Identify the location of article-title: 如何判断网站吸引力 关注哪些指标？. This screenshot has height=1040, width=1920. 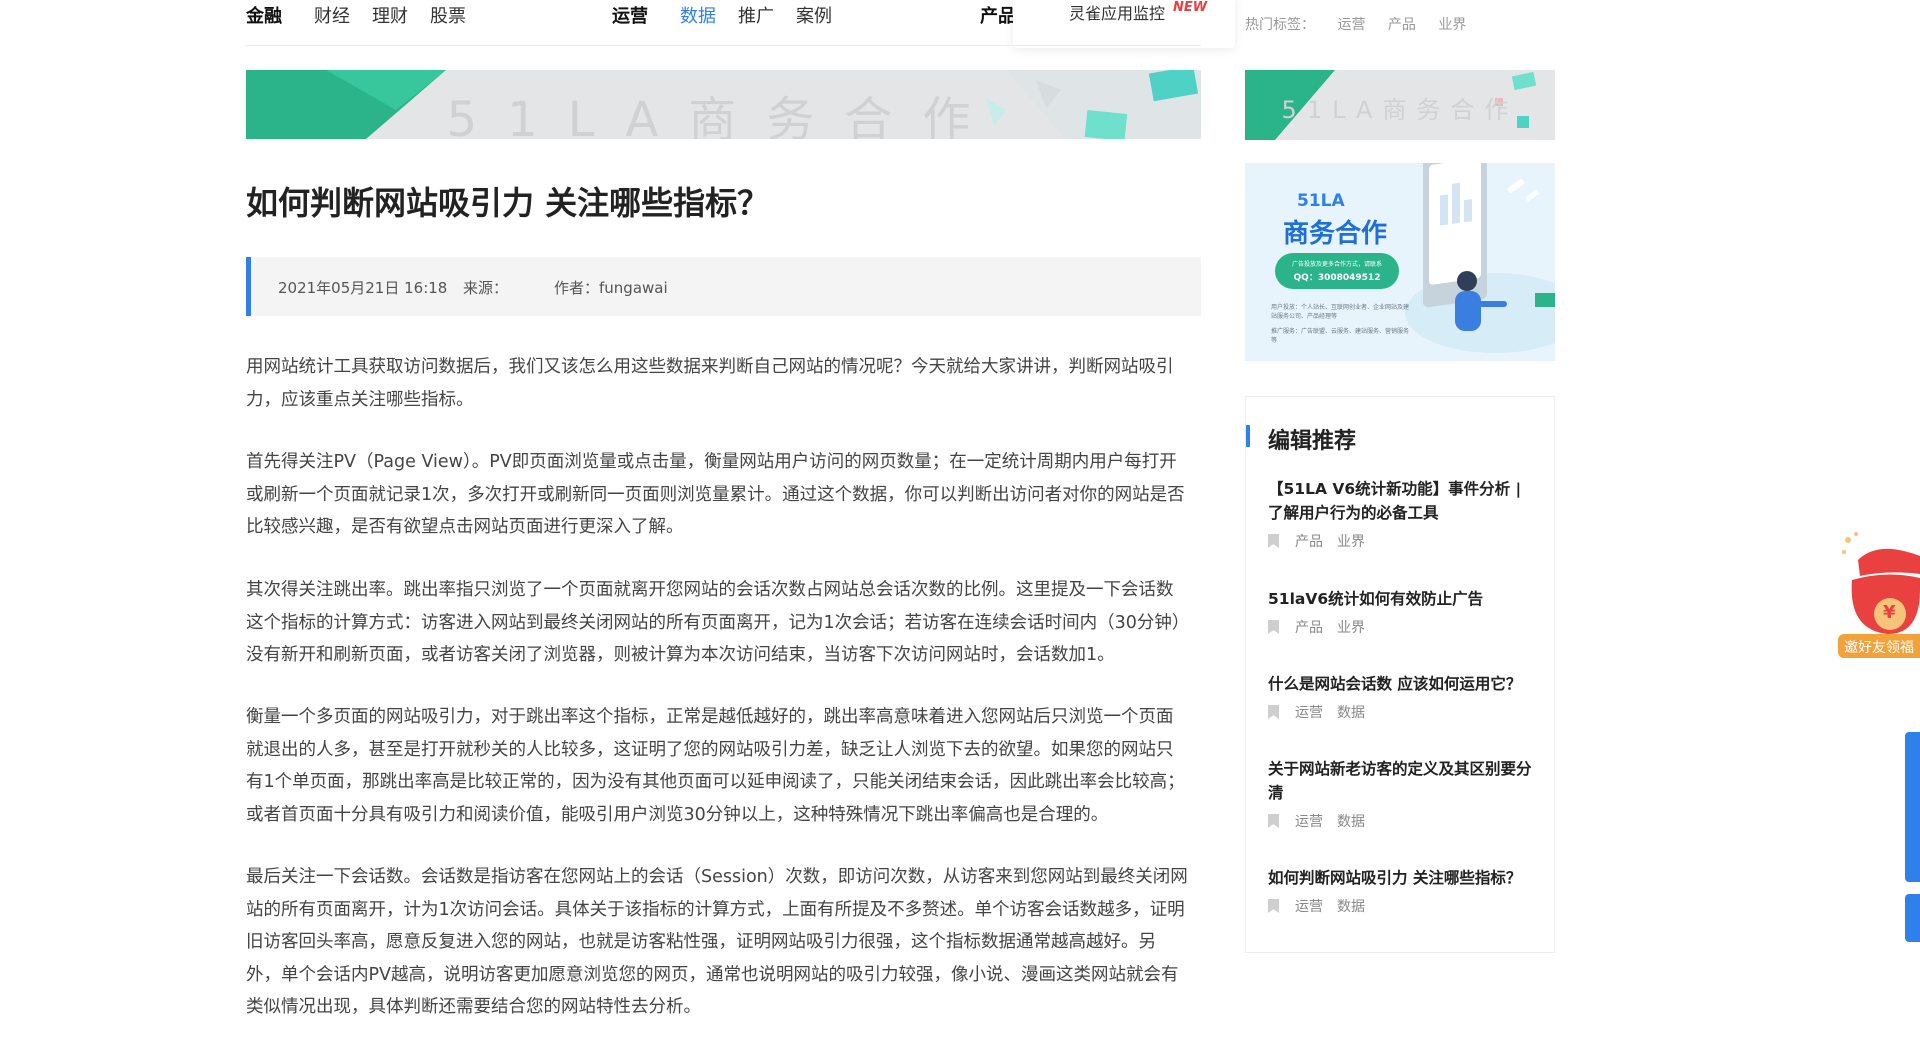
(508, 203).